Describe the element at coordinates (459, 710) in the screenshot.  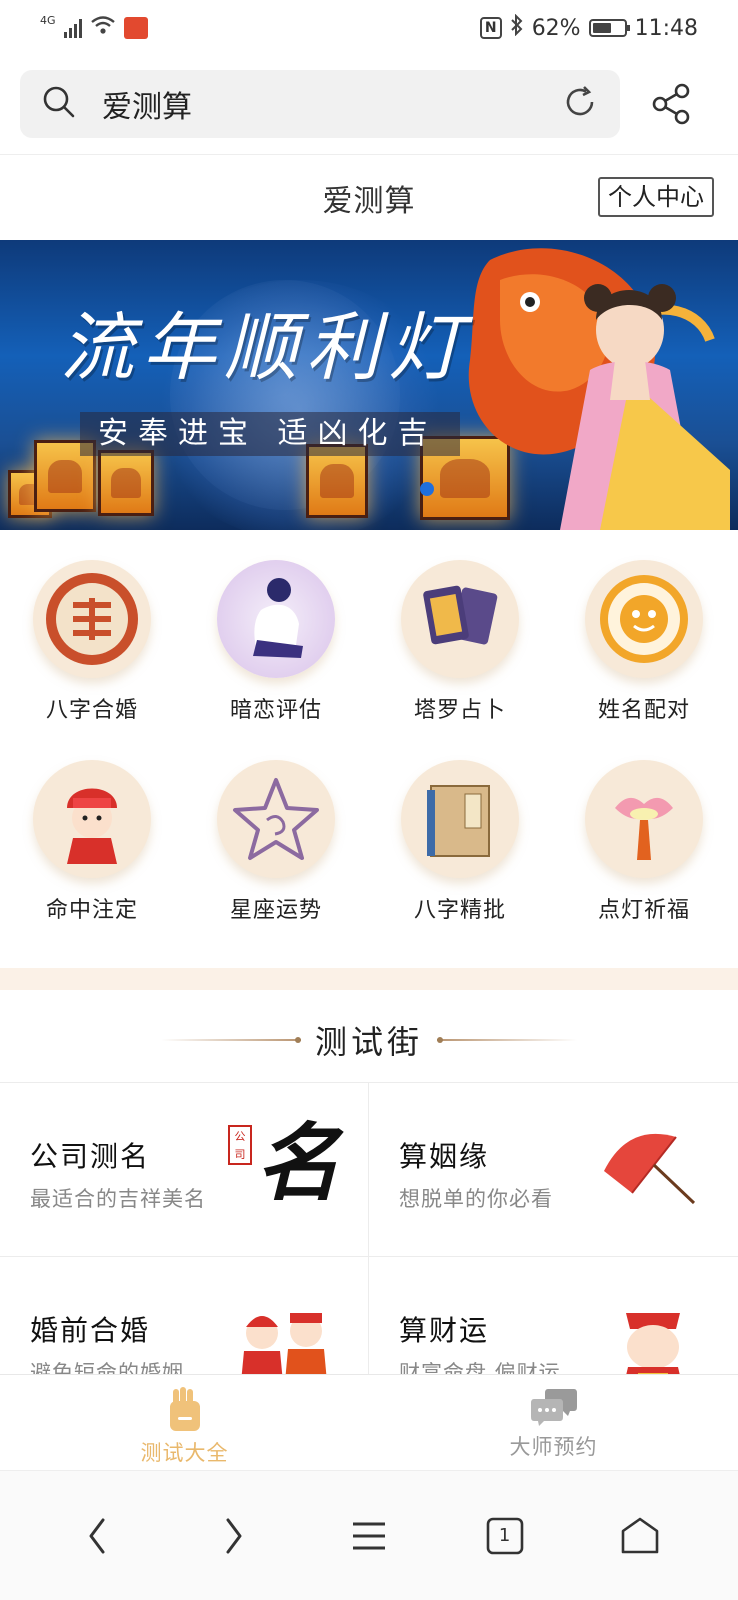
I see `grid-item-label: 塔罗占卜` at that location.